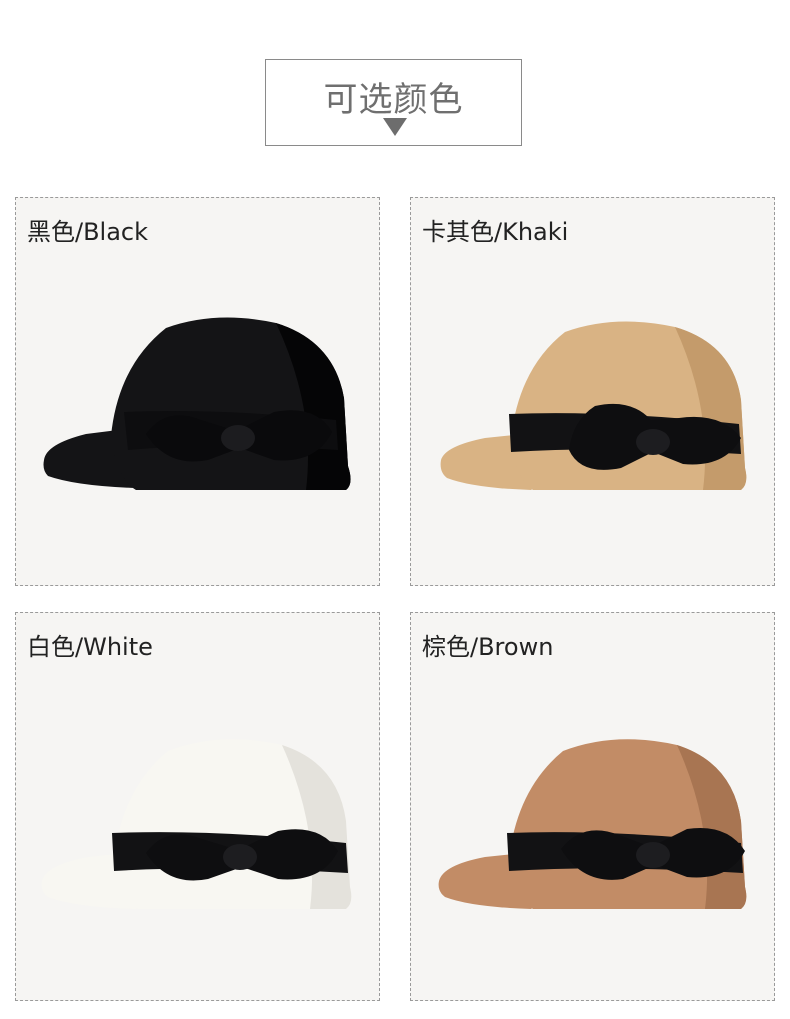 Image resolution: width=790 pixels, height=1019 pixels. Describe the element at coordinates (592, 824) in the screenshot. I see `hat-image-brown` at that location.